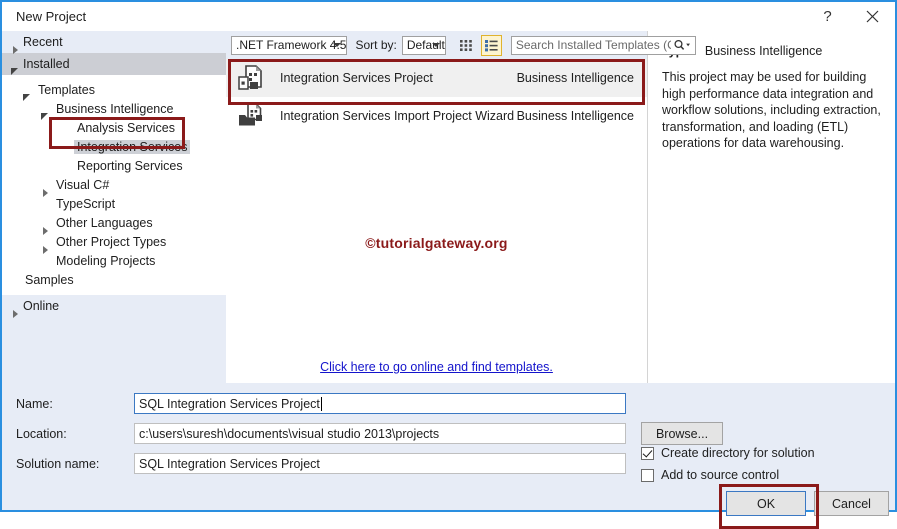  What do you see at coordinates (647, 453) in the screenshot?
I see `create-directory-checkbox` at bounding box center [647, 453].